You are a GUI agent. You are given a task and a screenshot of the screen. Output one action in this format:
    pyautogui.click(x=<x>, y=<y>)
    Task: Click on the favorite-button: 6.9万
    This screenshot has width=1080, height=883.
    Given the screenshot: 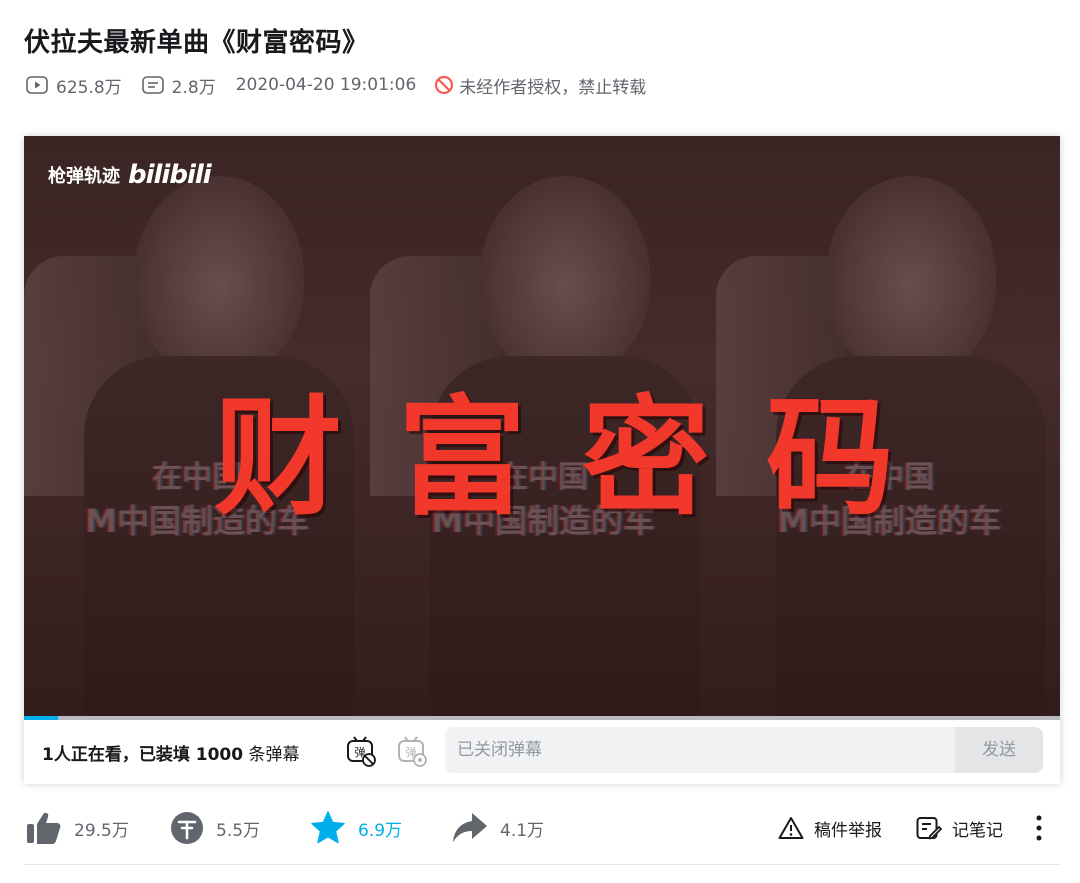 What is the action you would take?
    pyautogui.click(x=356, y=828)
    